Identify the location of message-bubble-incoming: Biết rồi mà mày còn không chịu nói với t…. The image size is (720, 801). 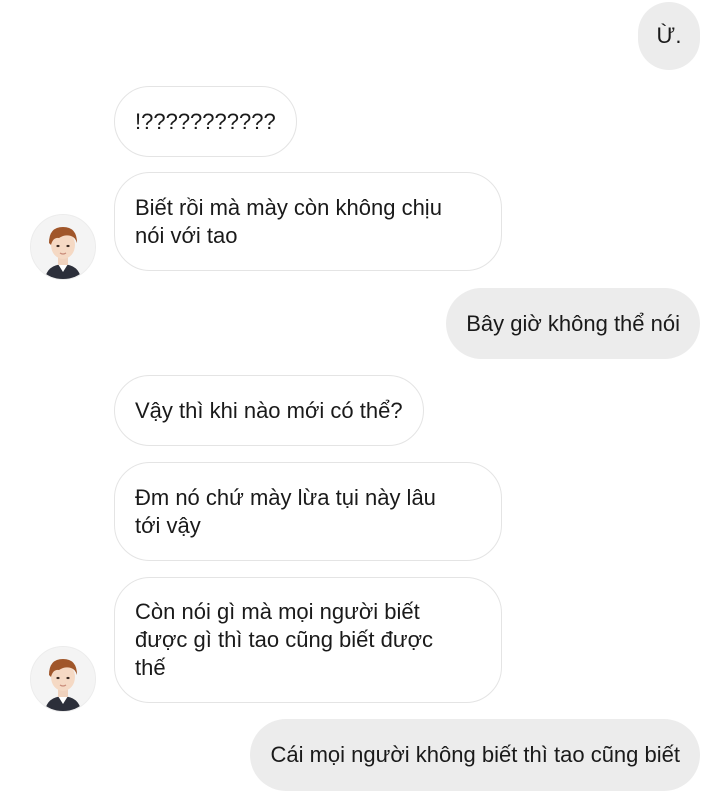
(308, 221).